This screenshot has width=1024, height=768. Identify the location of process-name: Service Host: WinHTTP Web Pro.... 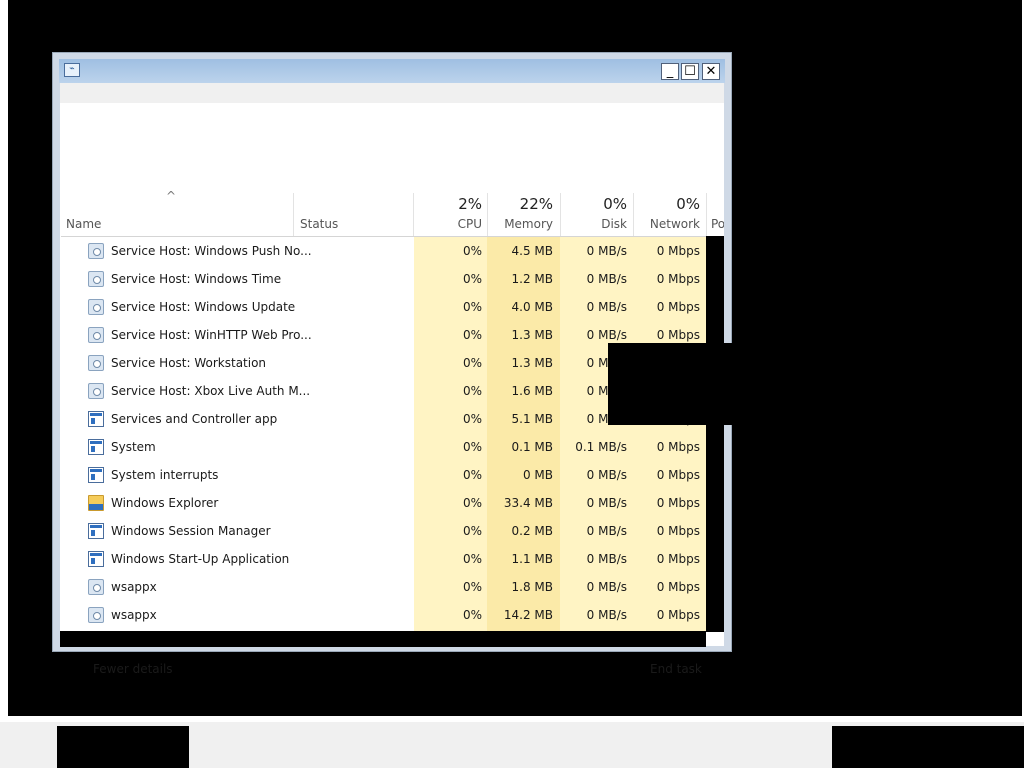
(211, 335).